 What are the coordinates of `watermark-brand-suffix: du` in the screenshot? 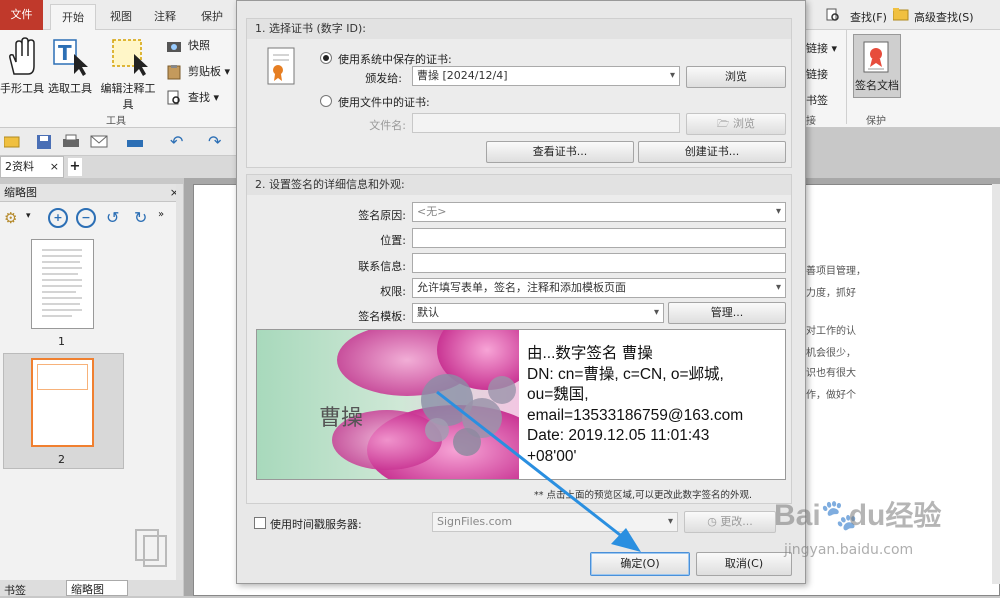 It's located at (867, 515).